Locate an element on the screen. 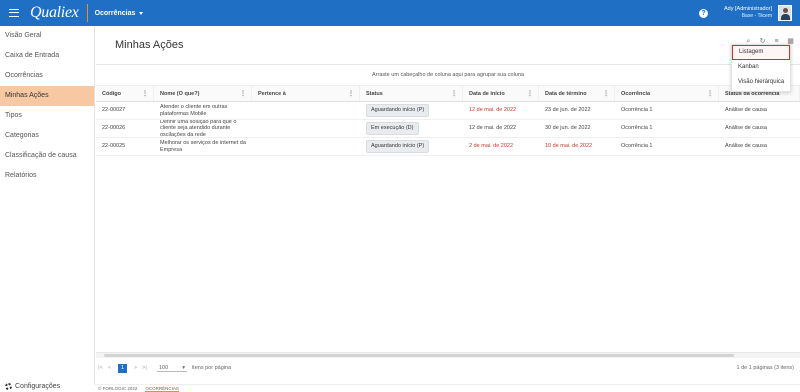 This screenshot has width=800, height=392. module-label: Ocorrências is located at coordinates (115, 13).